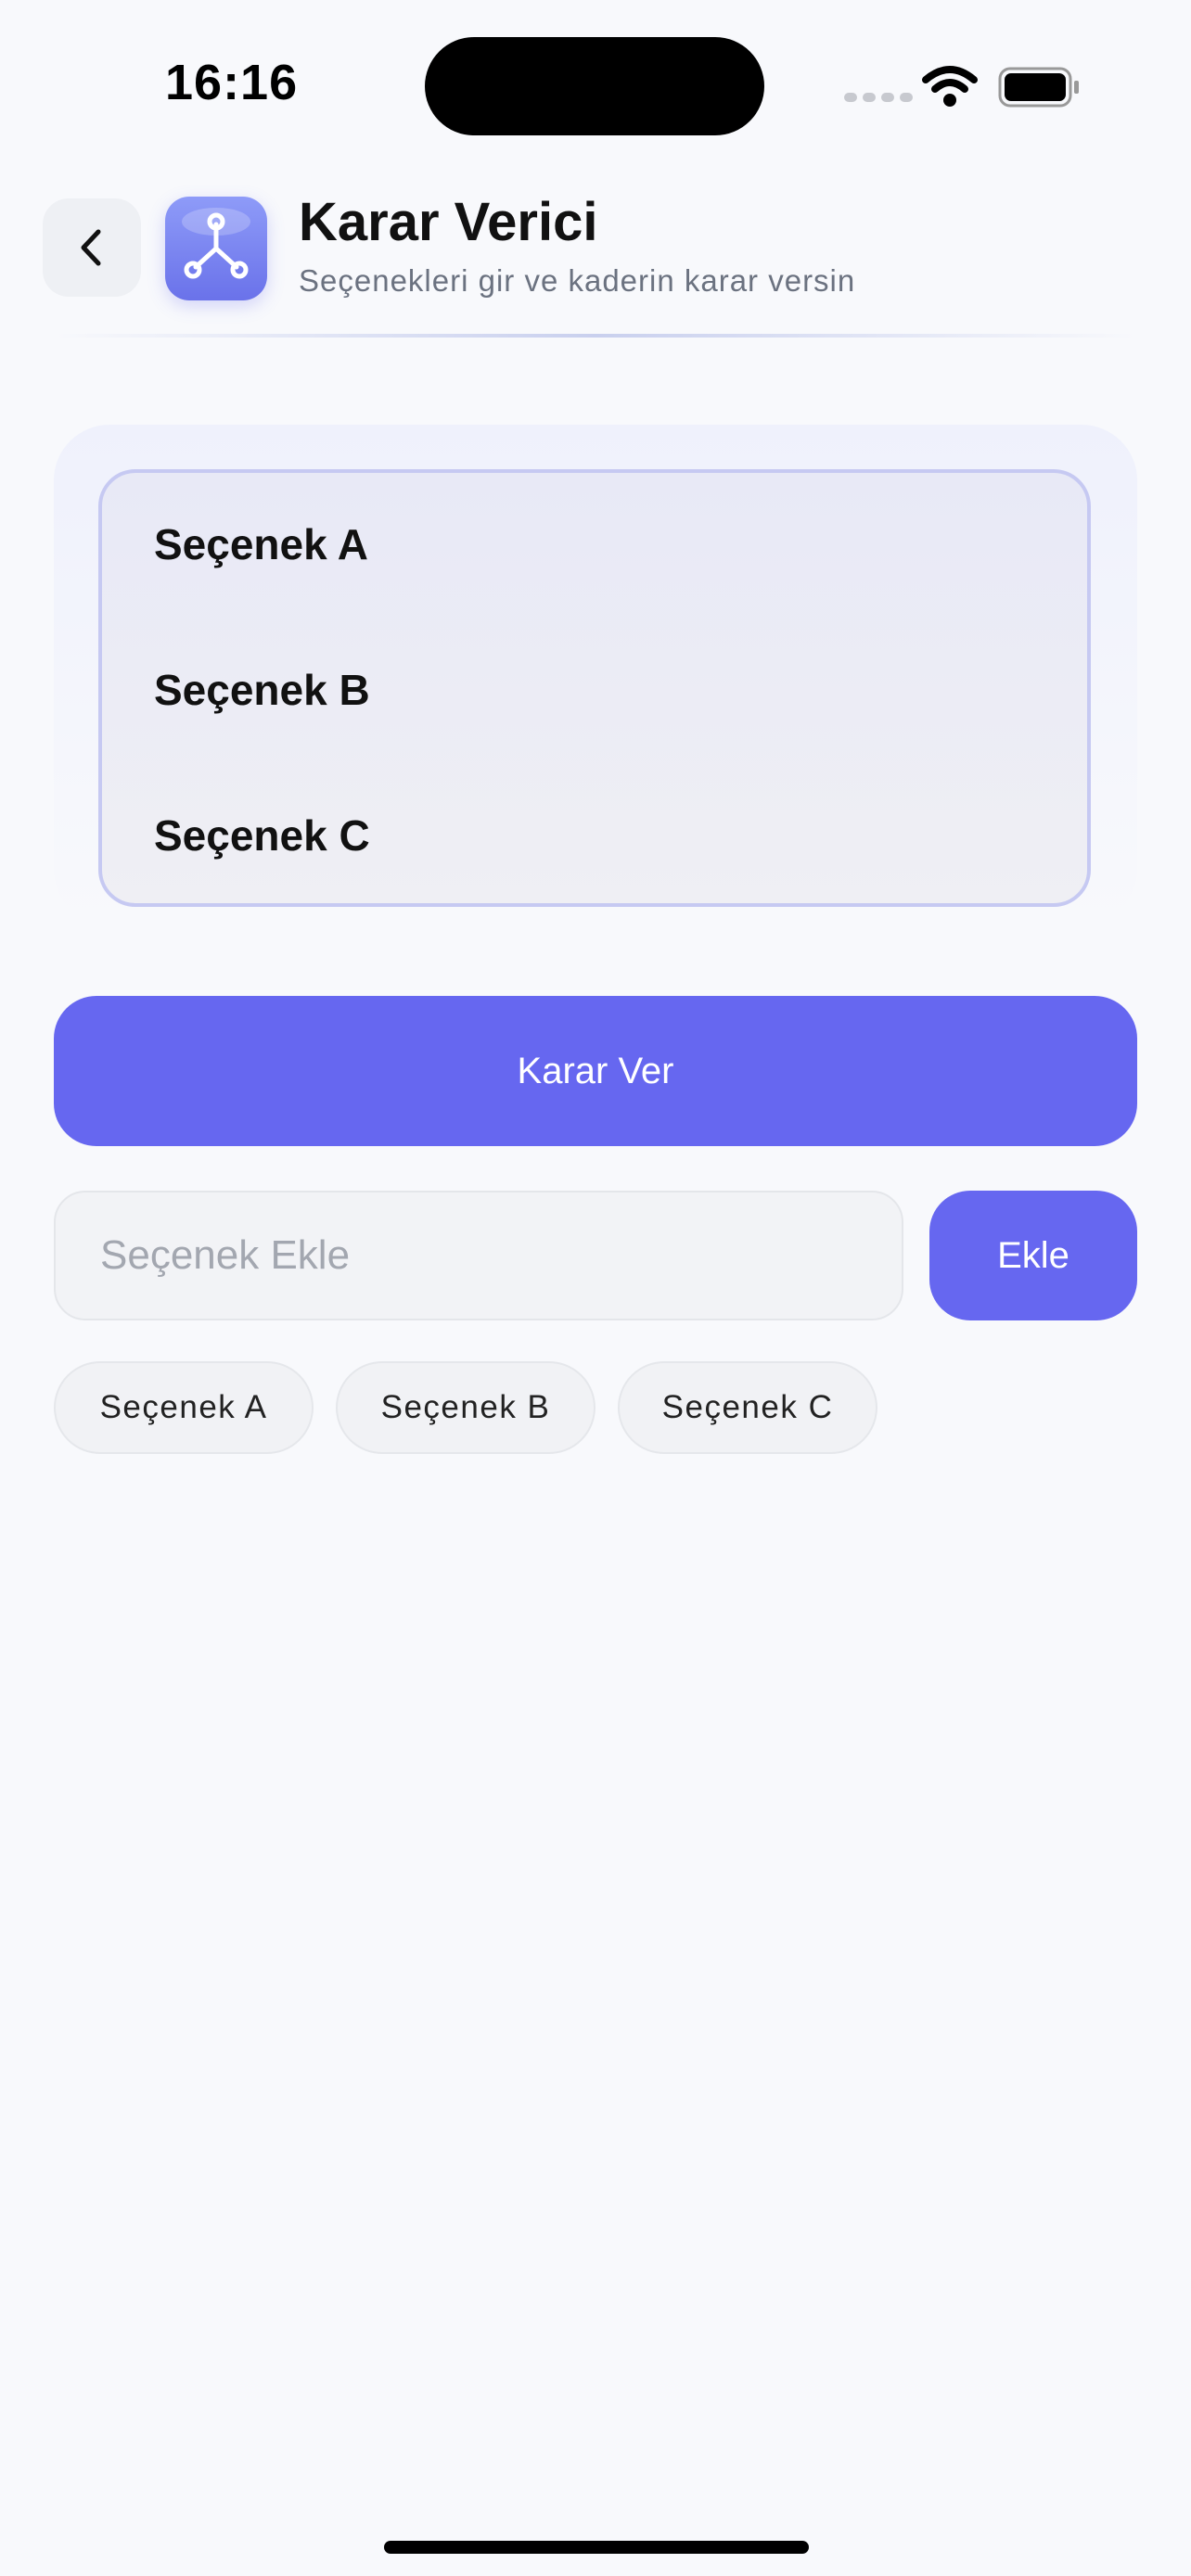  Describe the element at coordinates (262, 690) in the screenshot. I see `option-item: Seçenek B` at that location.